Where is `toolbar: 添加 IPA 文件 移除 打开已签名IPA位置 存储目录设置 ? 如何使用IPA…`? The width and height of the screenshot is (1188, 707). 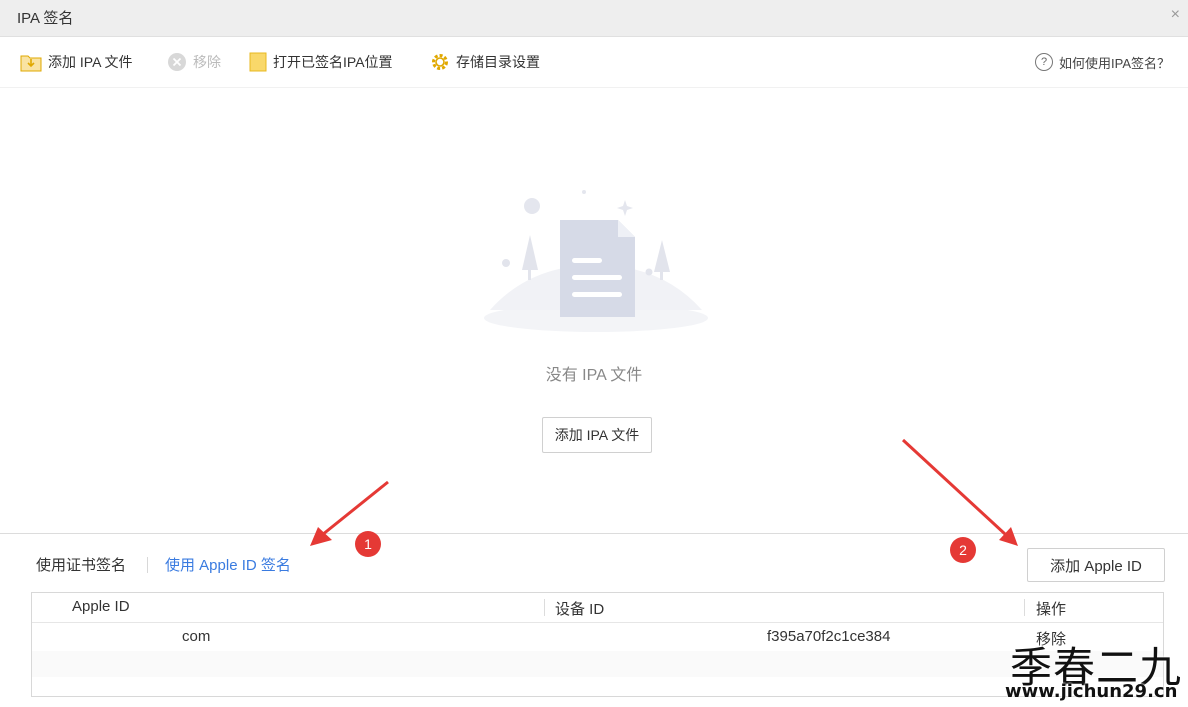 toolbar: 添加 IPA 文件 移除 打开已签名IPA位置 存储目录设置 ? 如何使用IPA… is located at coordinates (594, 62).